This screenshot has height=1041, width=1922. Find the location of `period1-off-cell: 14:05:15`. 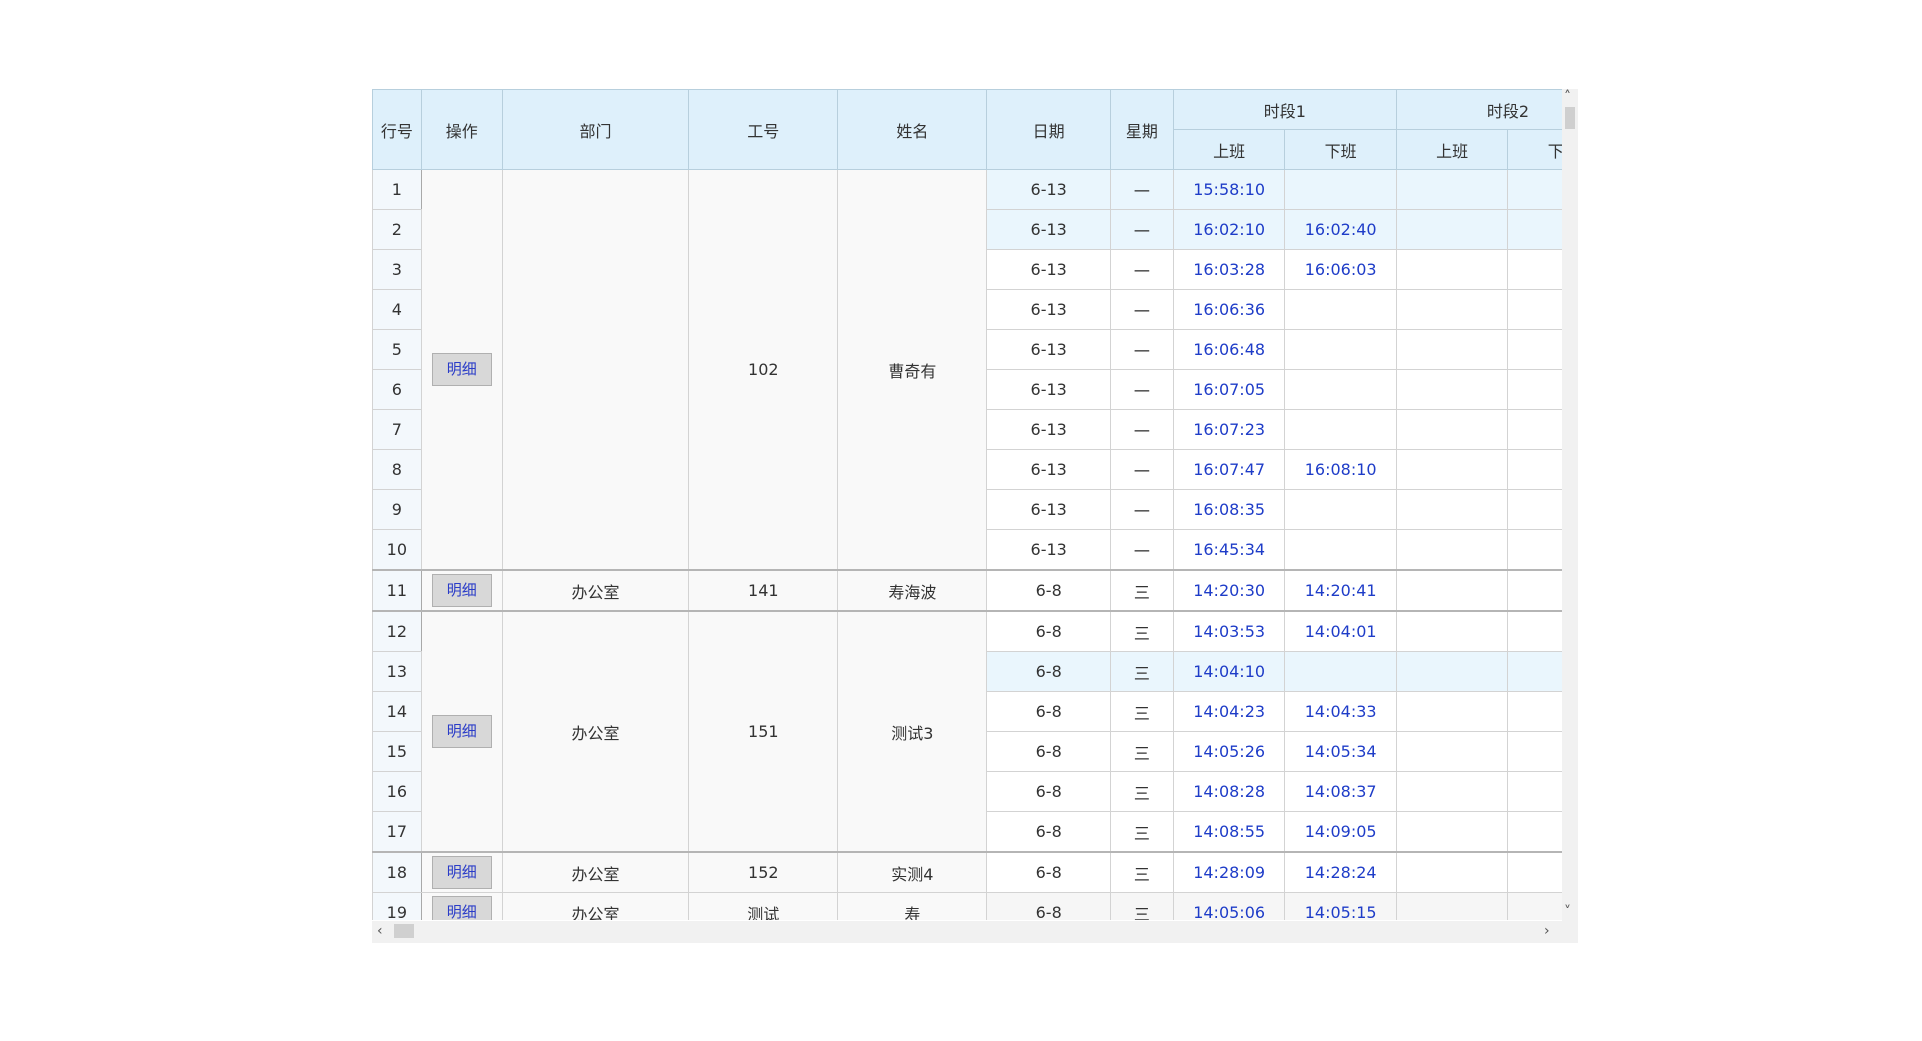

period1-off-cell: 14:05:15 is located at coordinates (1340, 906).